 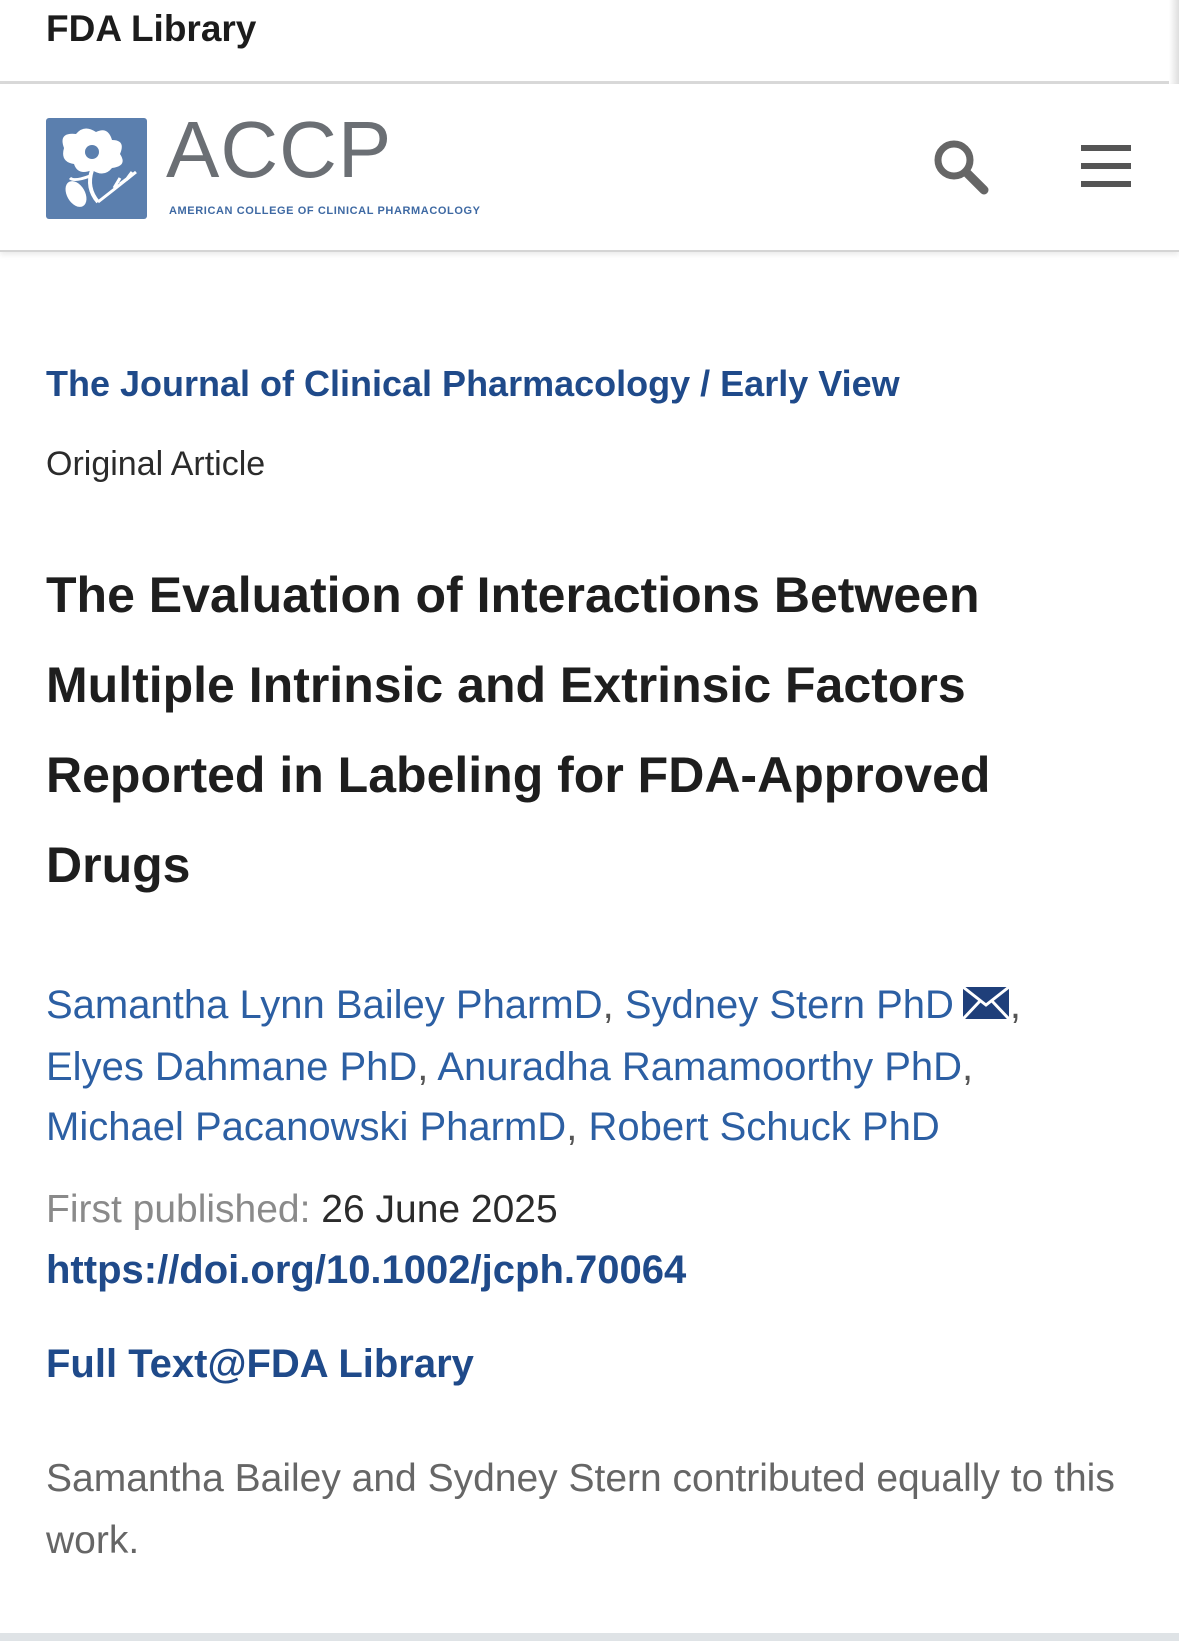 I want to click on hamburger-menu-icon, so click(x=1106, y=166).